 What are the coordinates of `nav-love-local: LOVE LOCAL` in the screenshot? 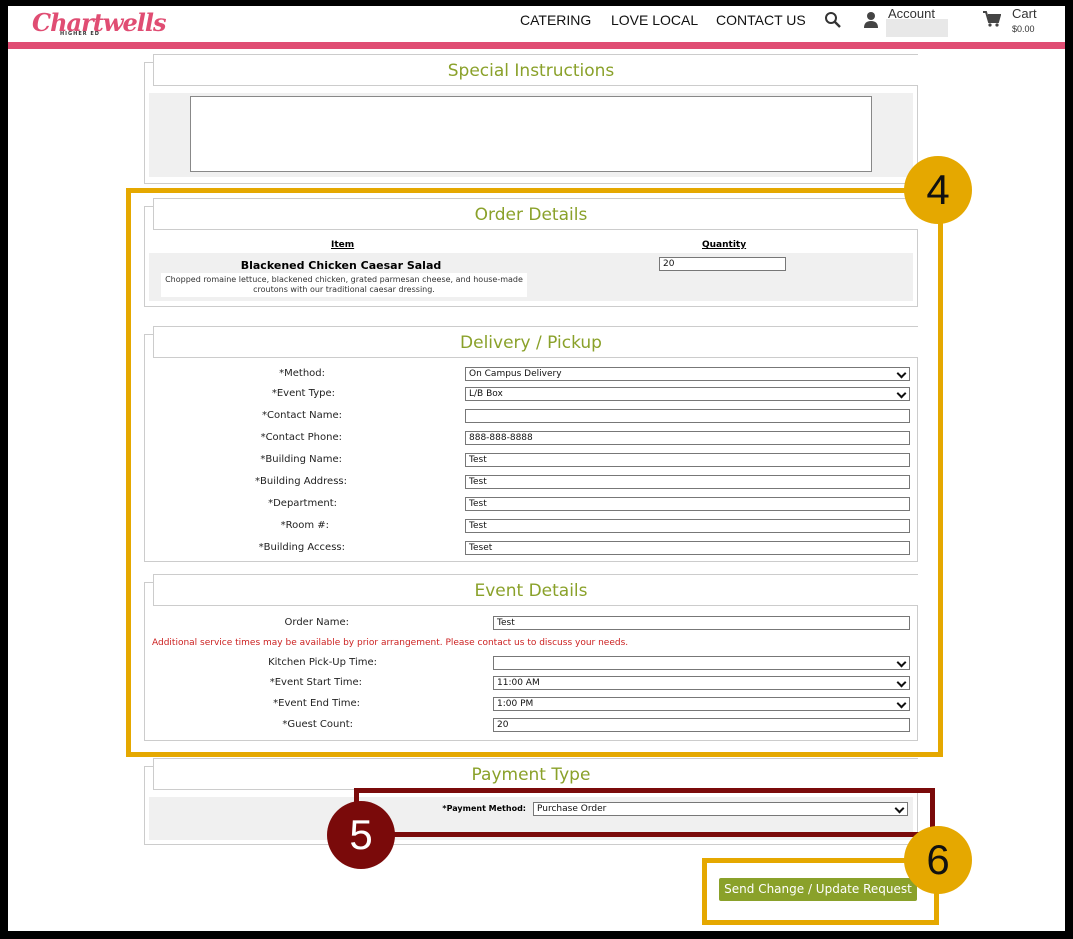 It's located at (654, 20).